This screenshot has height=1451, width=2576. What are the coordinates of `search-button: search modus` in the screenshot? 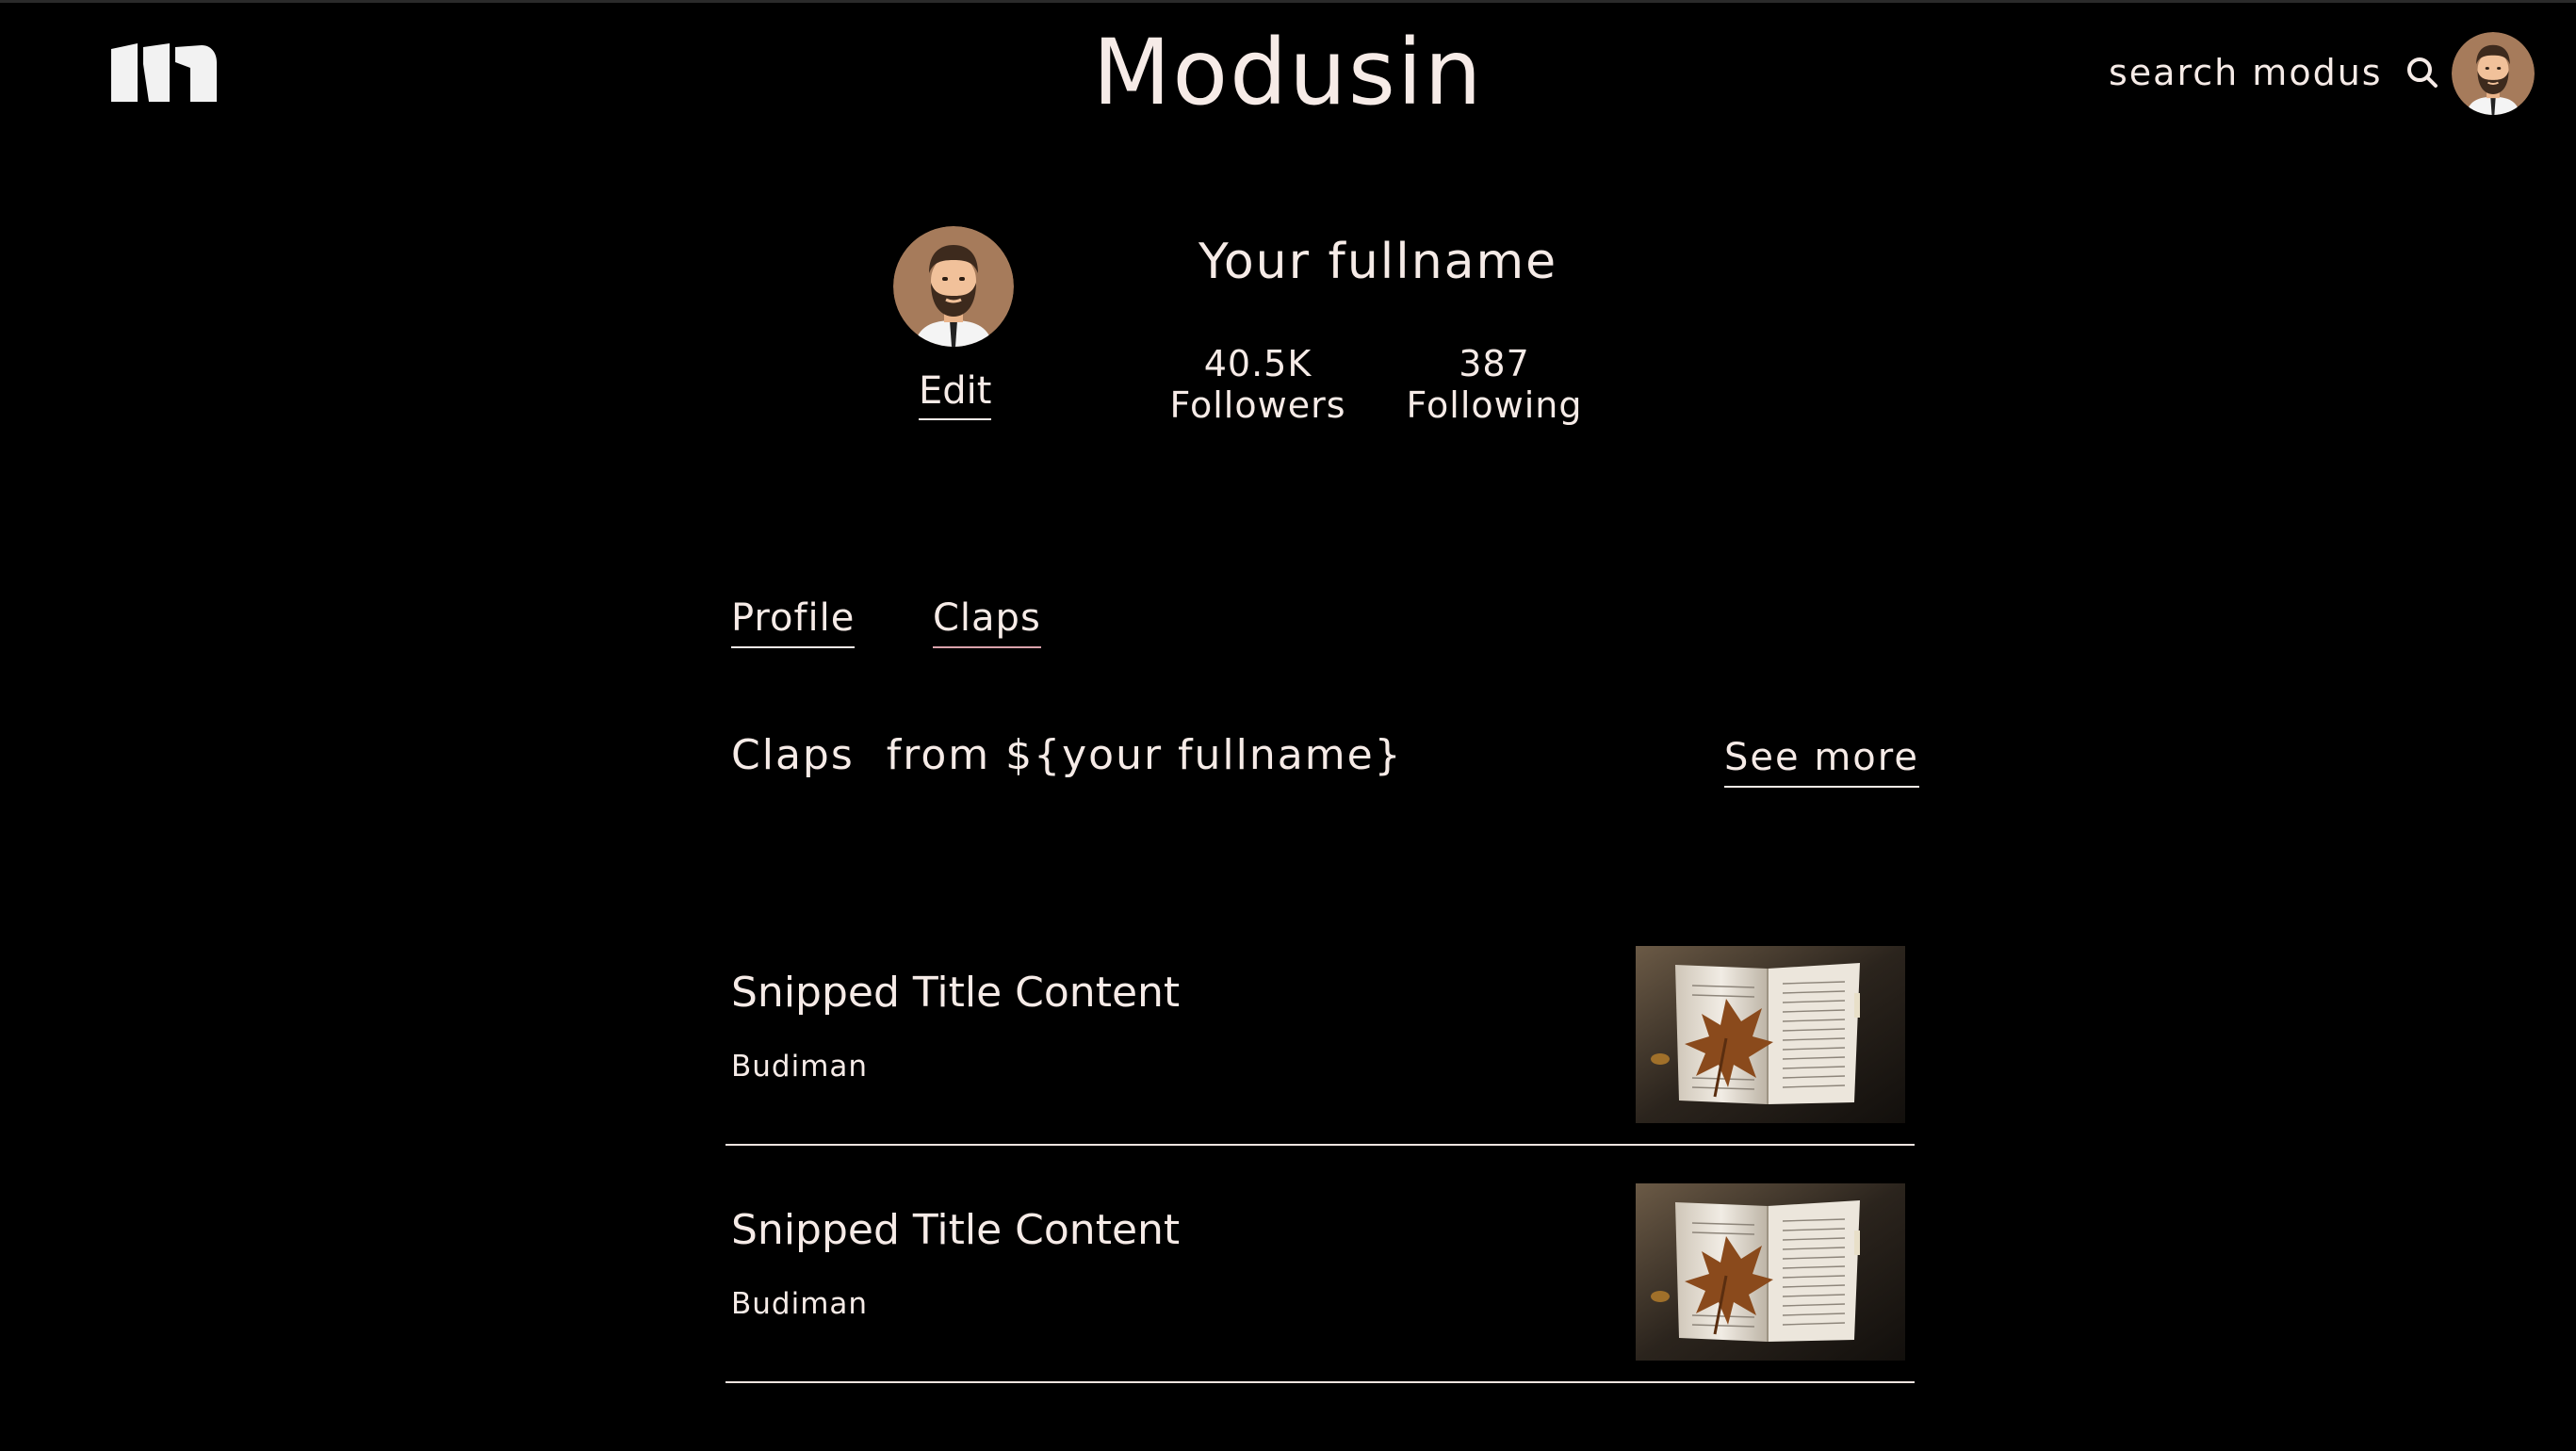 It's located at (2274, 72).